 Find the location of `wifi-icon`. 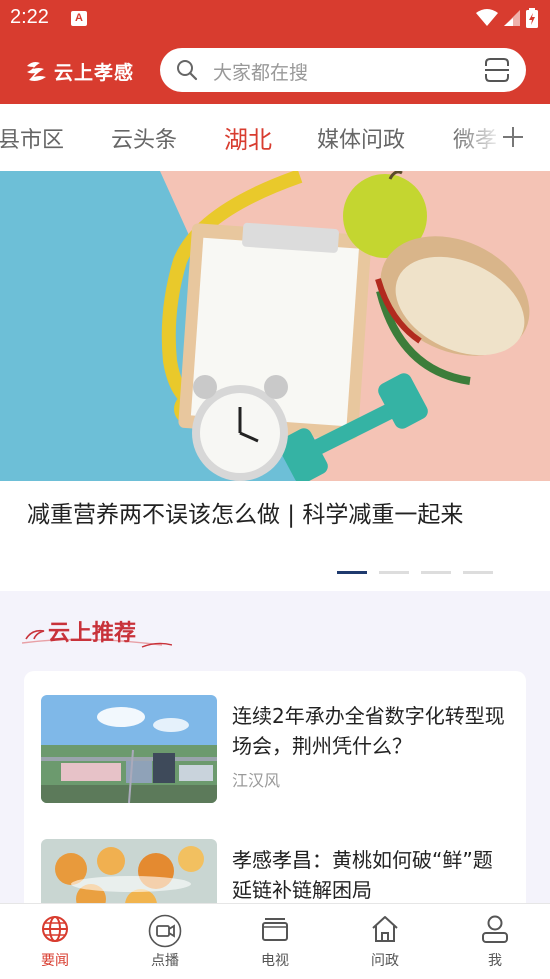

wifi-icon is located at coordinates (487, 17).